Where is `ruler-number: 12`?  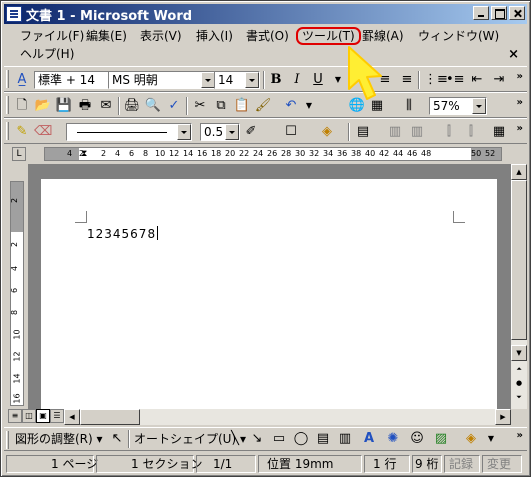
ruler-number: 12 is located at coordinates (174, 153).